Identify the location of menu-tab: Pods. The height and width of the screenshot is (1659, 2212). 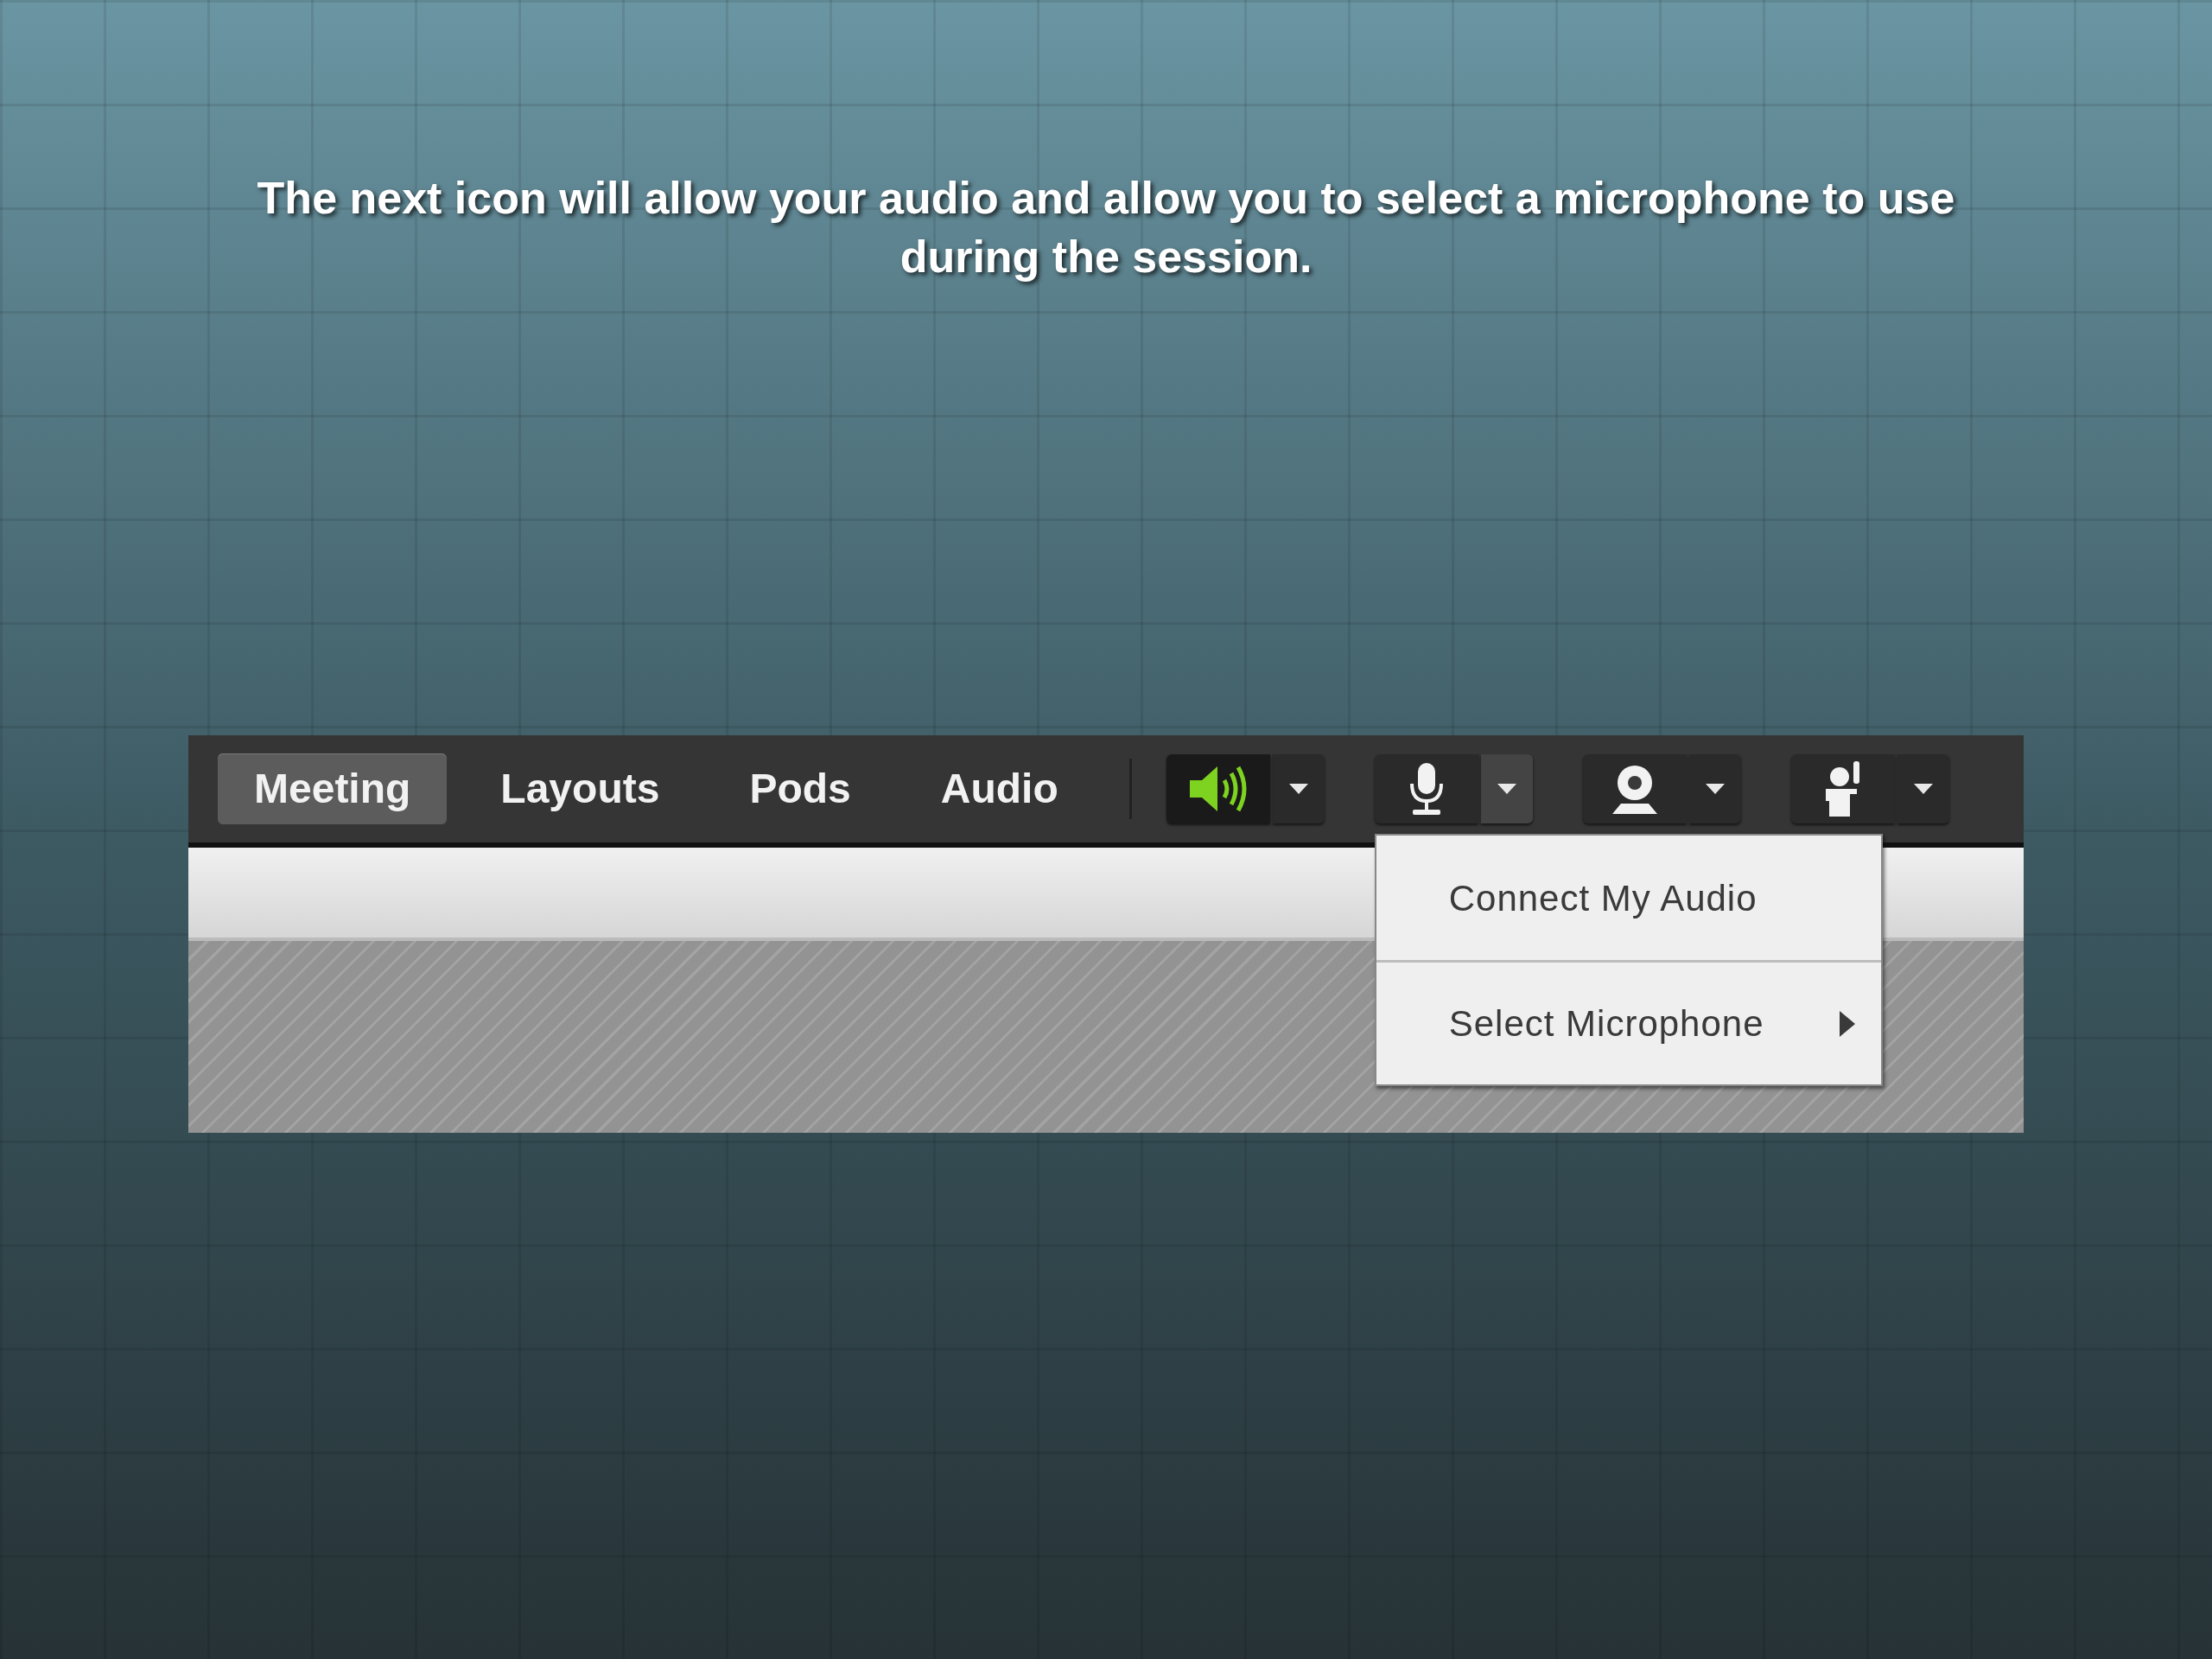
(800, 788).